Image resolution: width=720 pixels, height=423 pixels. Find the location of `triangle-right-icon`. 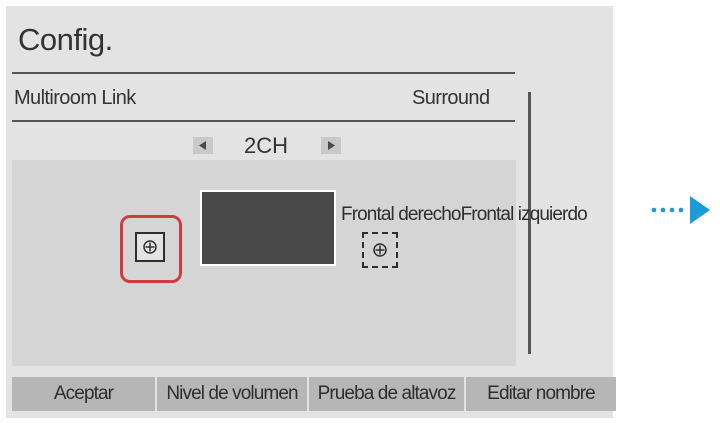

triangle-right-icon is located at coordinates (331, 145).